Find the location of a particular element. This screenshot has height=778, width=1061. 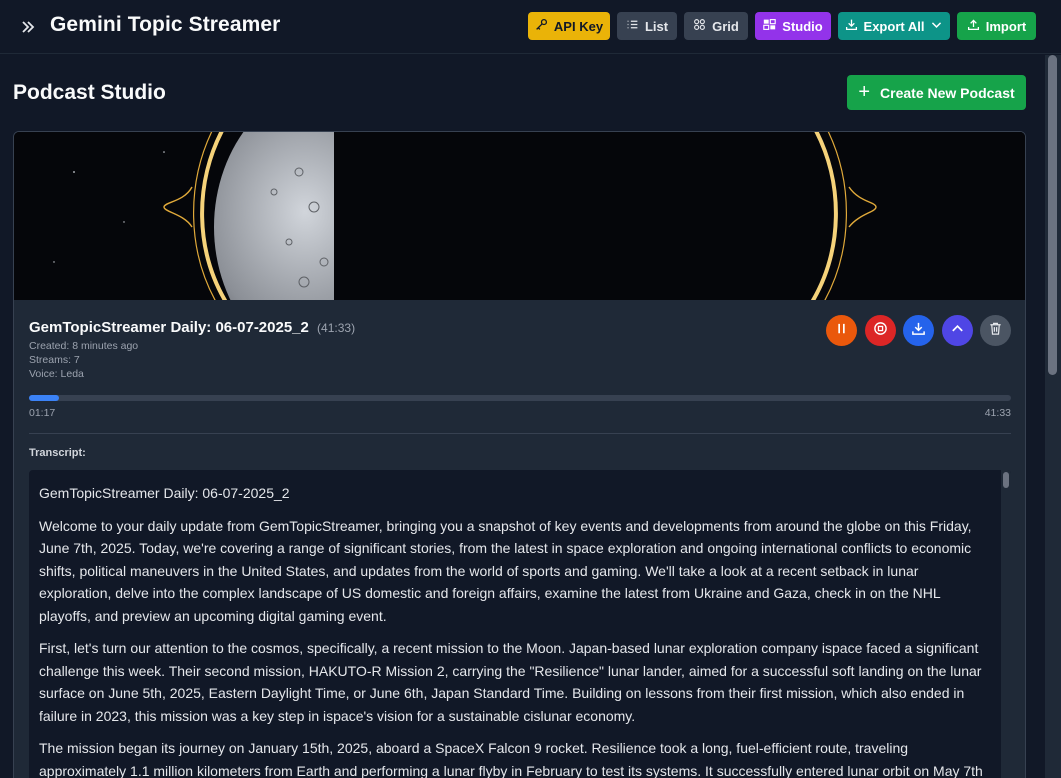

export-all-label: Export All is located at coordinates (894, 26).